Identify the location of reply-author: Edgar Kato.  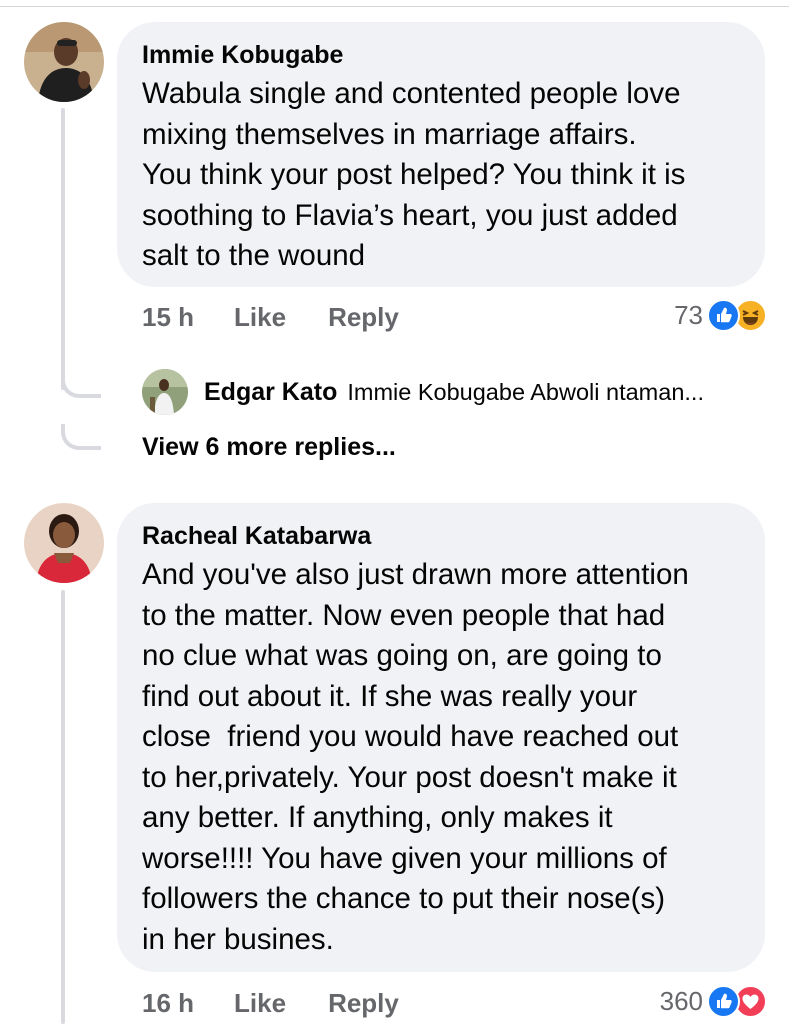
(270, 392).